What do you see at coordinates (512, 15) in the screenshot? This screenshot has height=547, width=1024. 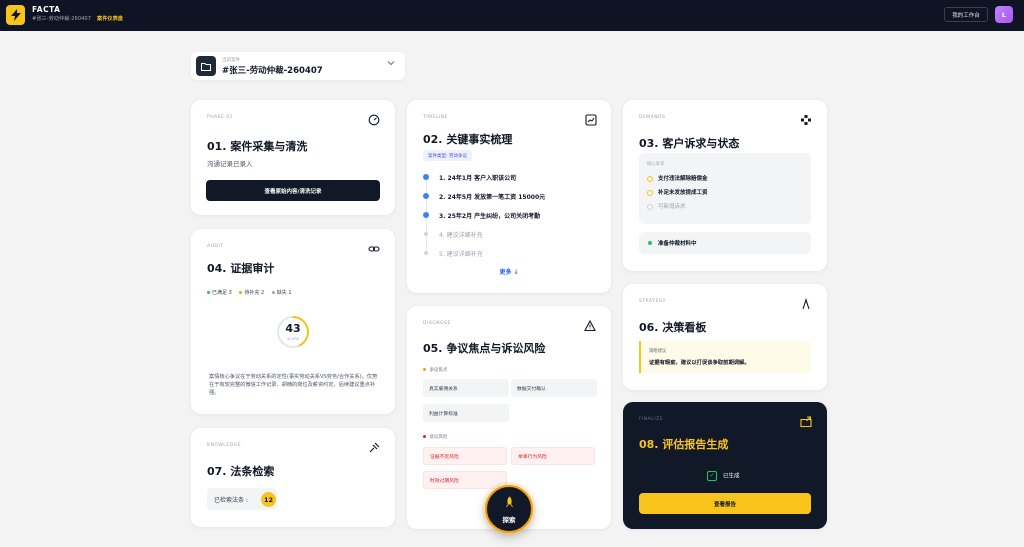 I see `top-bar: FACTA #张三-劳动仲裁-260407 案件仪表盘 我的工作台 L` at bounding box center [512, 15].